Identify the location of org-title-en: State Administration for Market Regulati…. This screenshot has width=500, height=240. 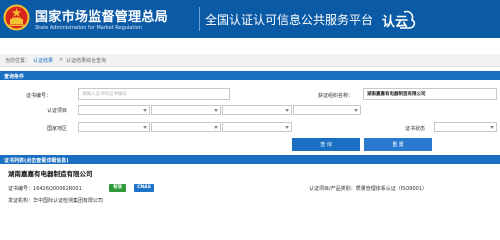
(88, 28).